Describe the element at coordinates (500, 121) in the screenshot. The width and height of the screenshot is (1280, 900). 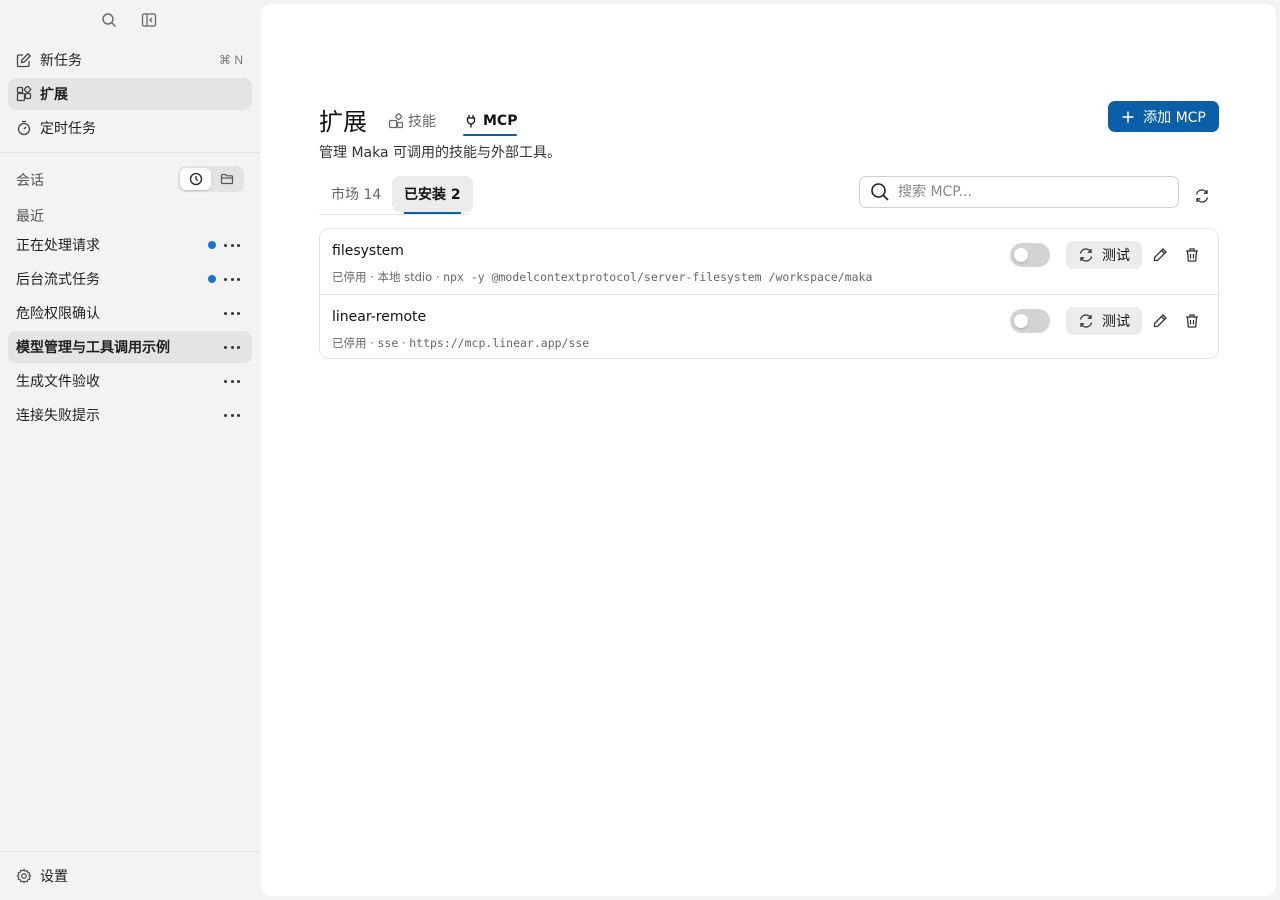
I see `tab-mcp-label: MCP` at that location.